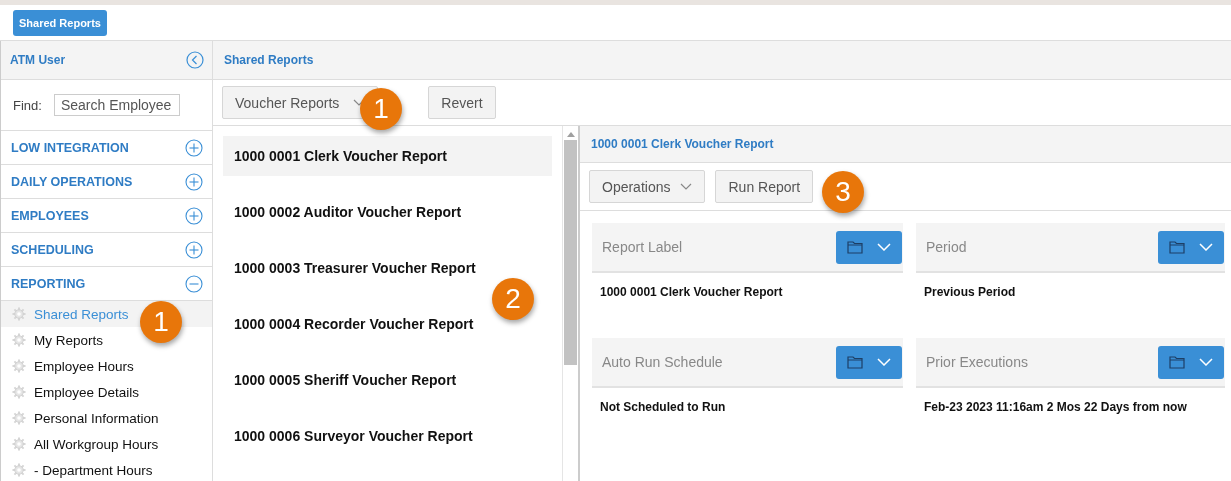 The width and height of the screenshot is (1231, 481). I want to click on callout-tooltip: 3, so click(843, 192).